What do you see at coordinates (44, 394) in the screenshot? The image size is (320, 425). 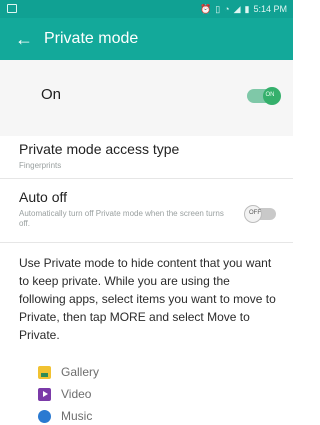 I see `video-icon` at bounding box center [44, 394].